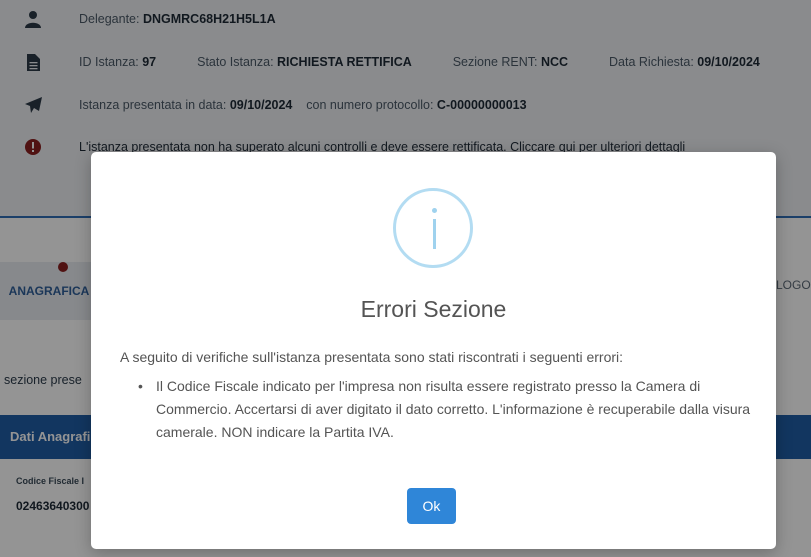  I want to click on modal-title: Errori Sezione, so click(433, 309).